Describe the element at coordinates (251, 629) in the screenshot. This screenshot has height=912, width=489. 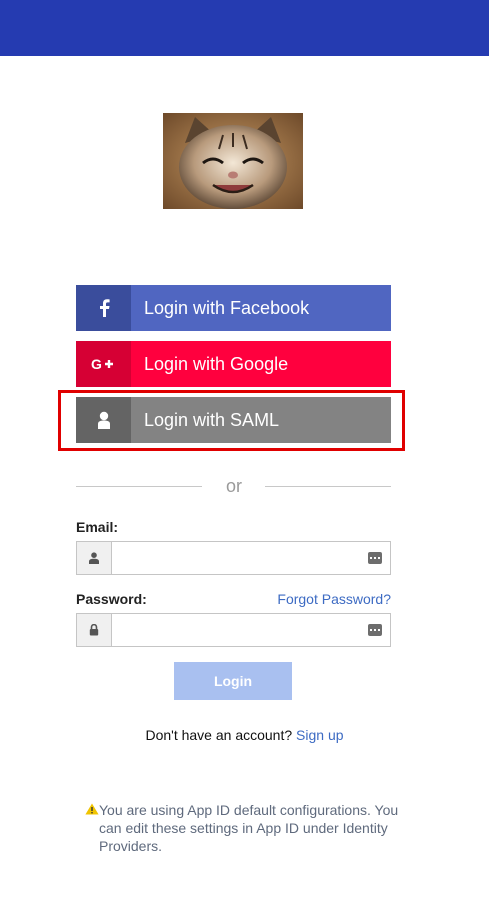
I see `password-input` at that location.